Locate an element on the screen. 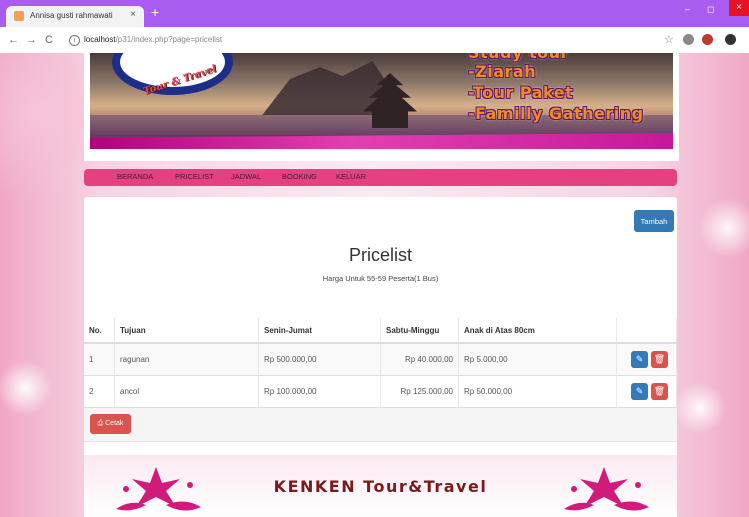 This screenshot has width=749, height=517. cell-tujuan: ragunan is located at coordinates (186, 359).